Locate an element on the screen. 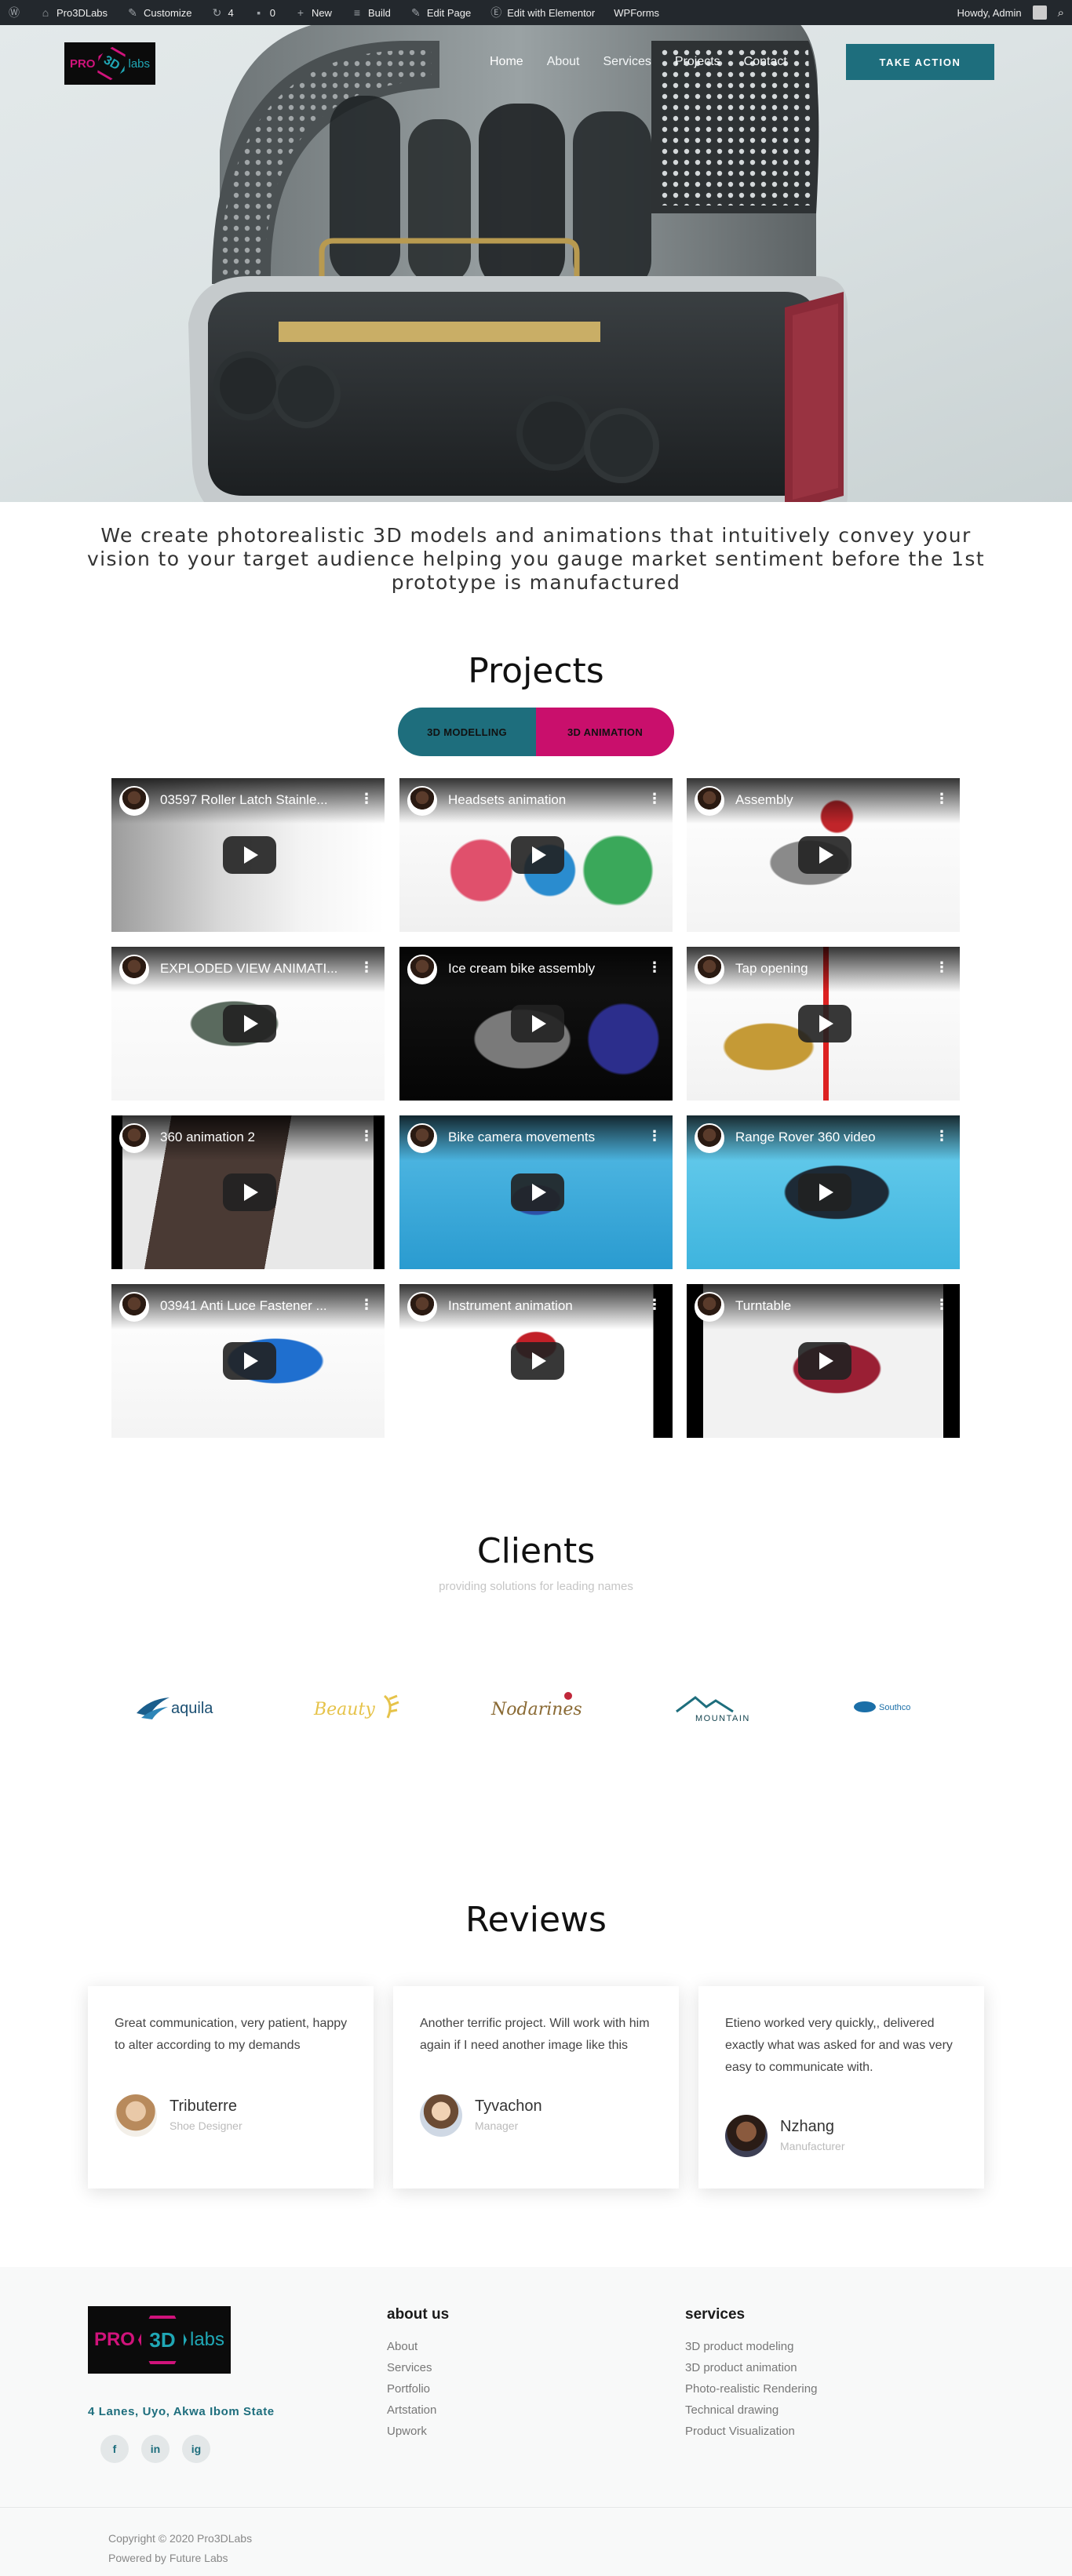 This screenshot has width=1072, height=2576. admin-wpforms: WPForms is located at coordinates (636, 13).